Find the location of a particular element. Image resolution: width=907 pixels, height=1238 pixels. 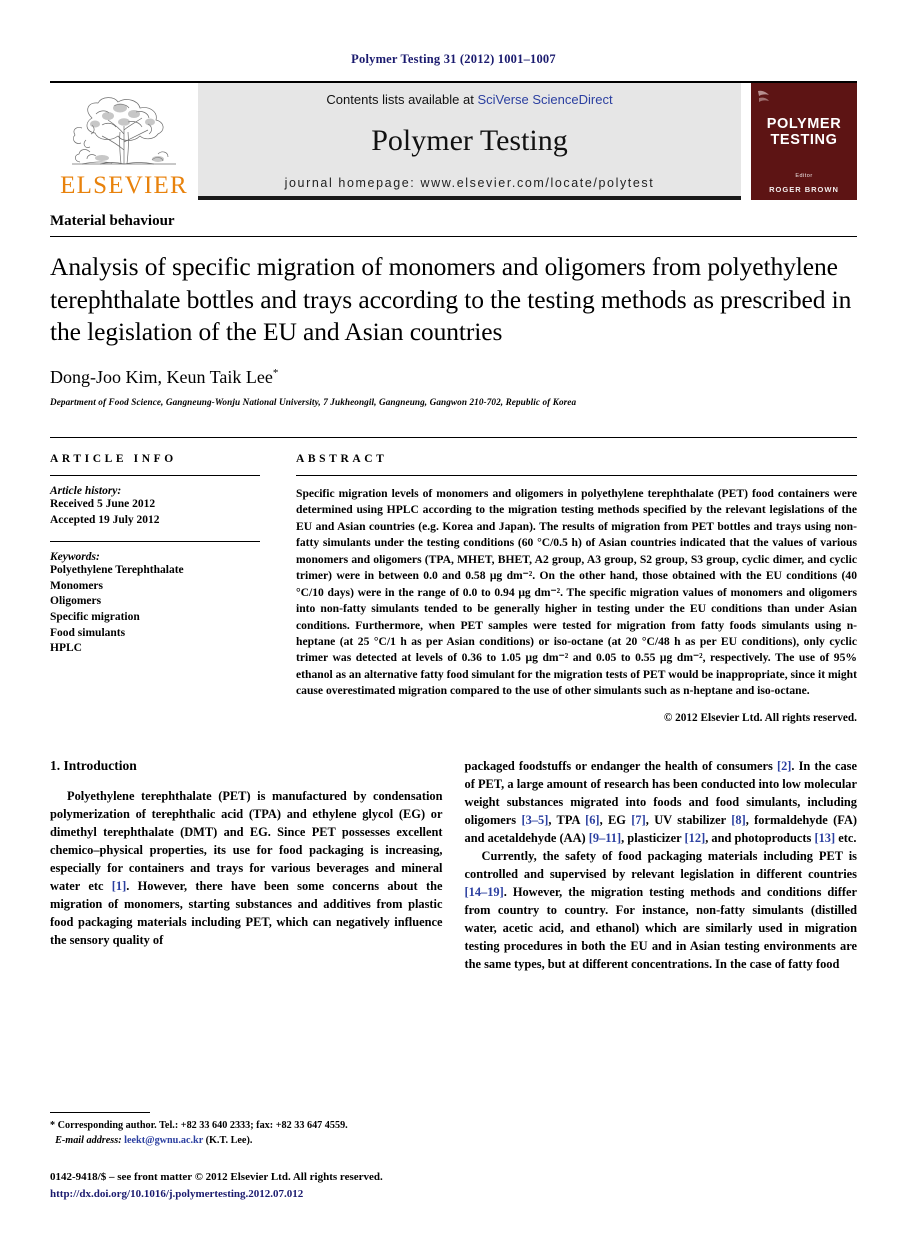

article-section-label: Material behaviour is located at coordinates (112, 221).